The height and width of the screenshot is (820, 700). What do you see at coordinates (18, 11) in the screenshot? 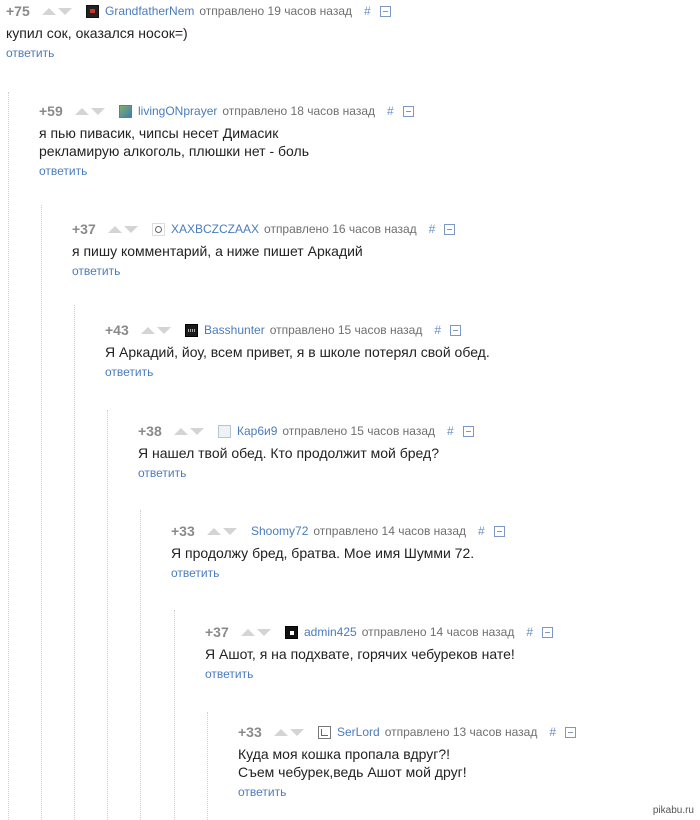
I see `comment-score: +75` at bounding box center [18, 11].